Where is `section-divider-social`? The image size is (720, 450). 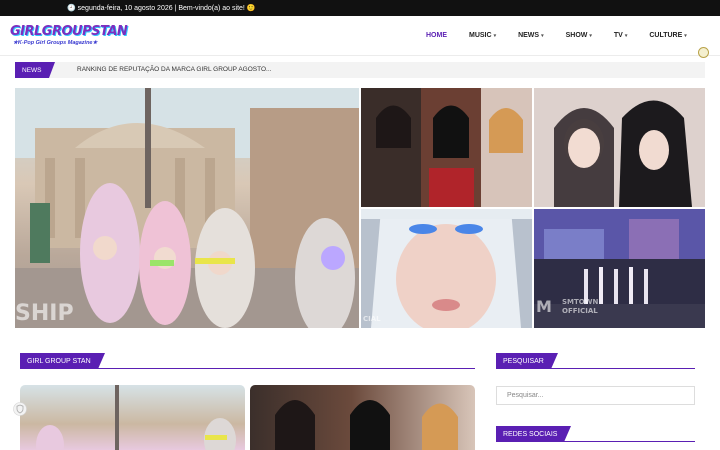 section-divider-social is located at coordinates (595, 441).